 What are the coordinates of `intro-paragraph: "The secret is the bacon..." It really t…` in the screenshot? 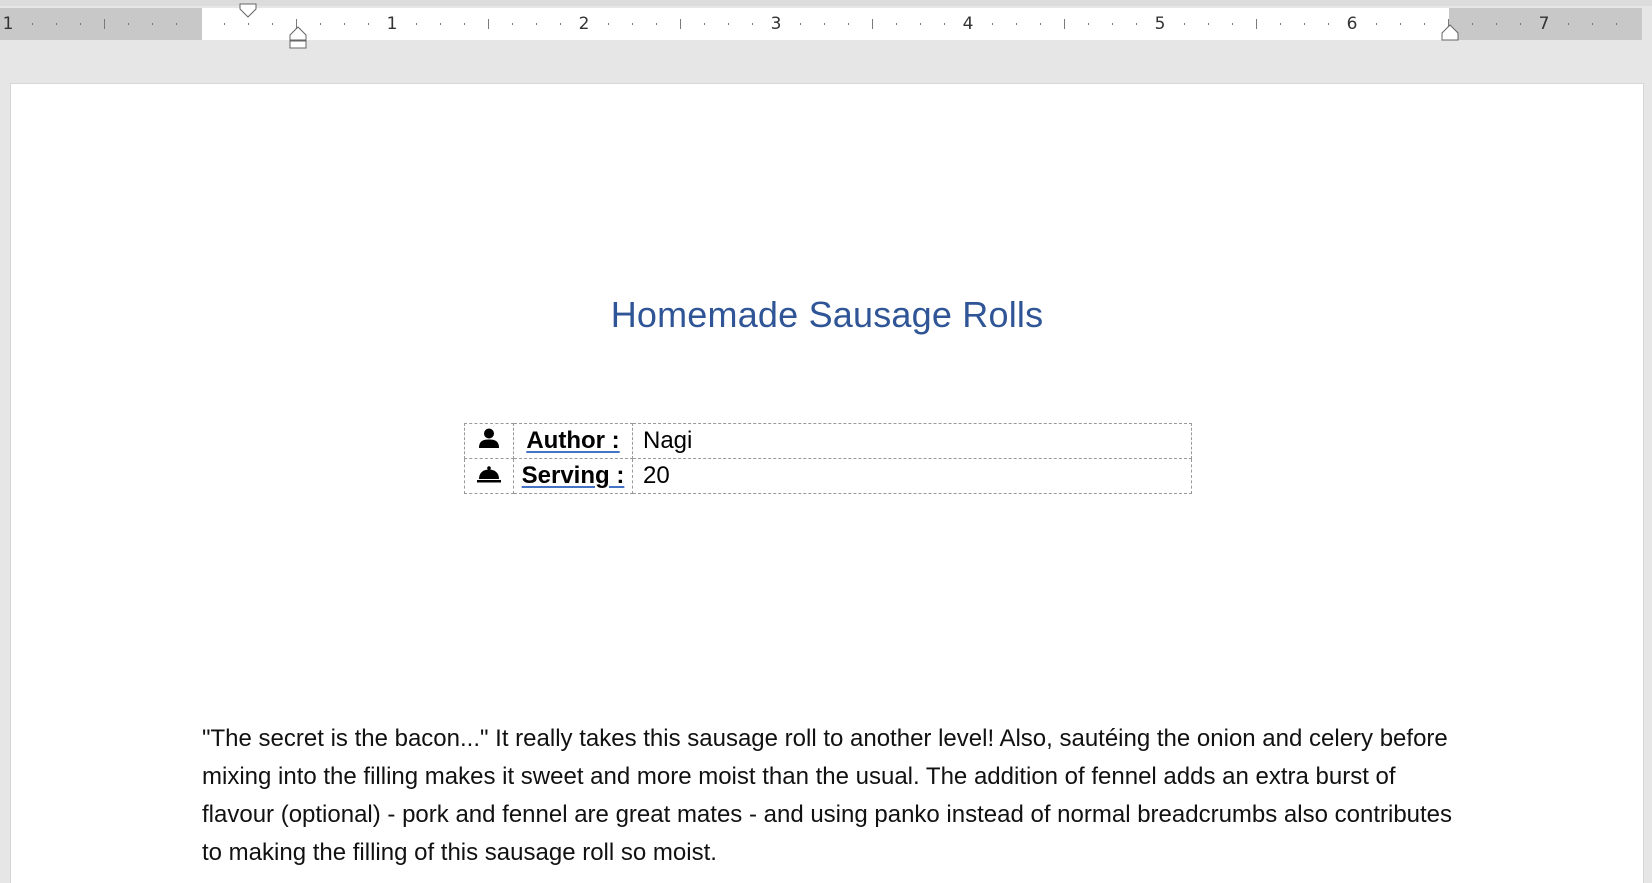 It's located at (832, 796).